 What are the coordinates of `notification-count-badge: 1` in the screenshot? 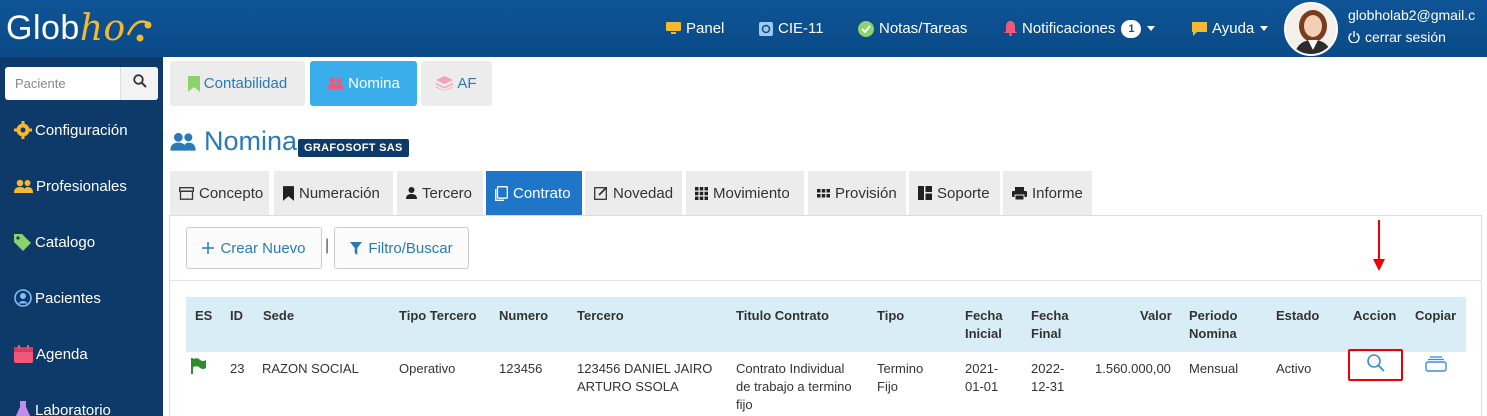 It's located at (1131, 28).